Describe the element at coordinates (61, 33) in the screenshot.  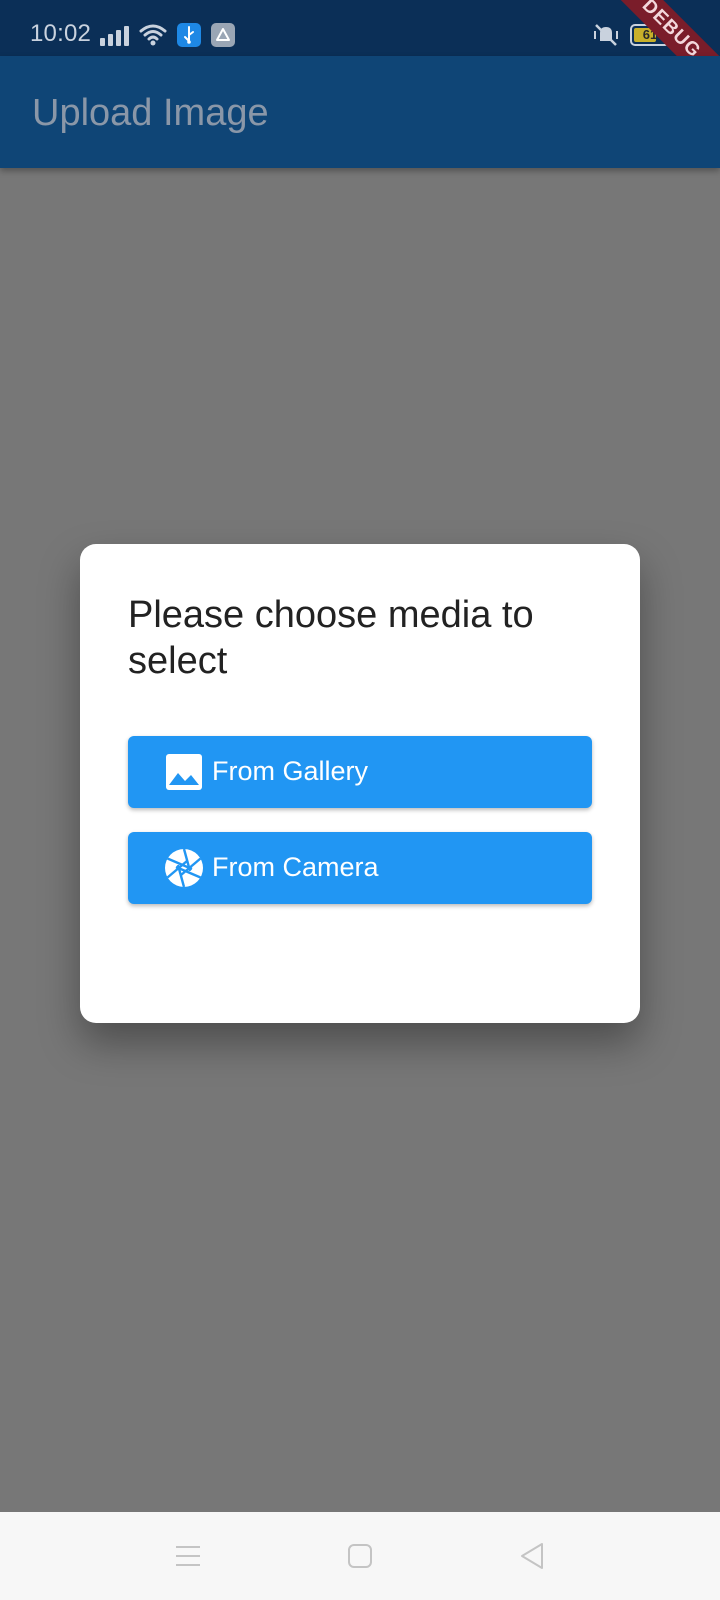
I see `status-time: 10:02` at that location.